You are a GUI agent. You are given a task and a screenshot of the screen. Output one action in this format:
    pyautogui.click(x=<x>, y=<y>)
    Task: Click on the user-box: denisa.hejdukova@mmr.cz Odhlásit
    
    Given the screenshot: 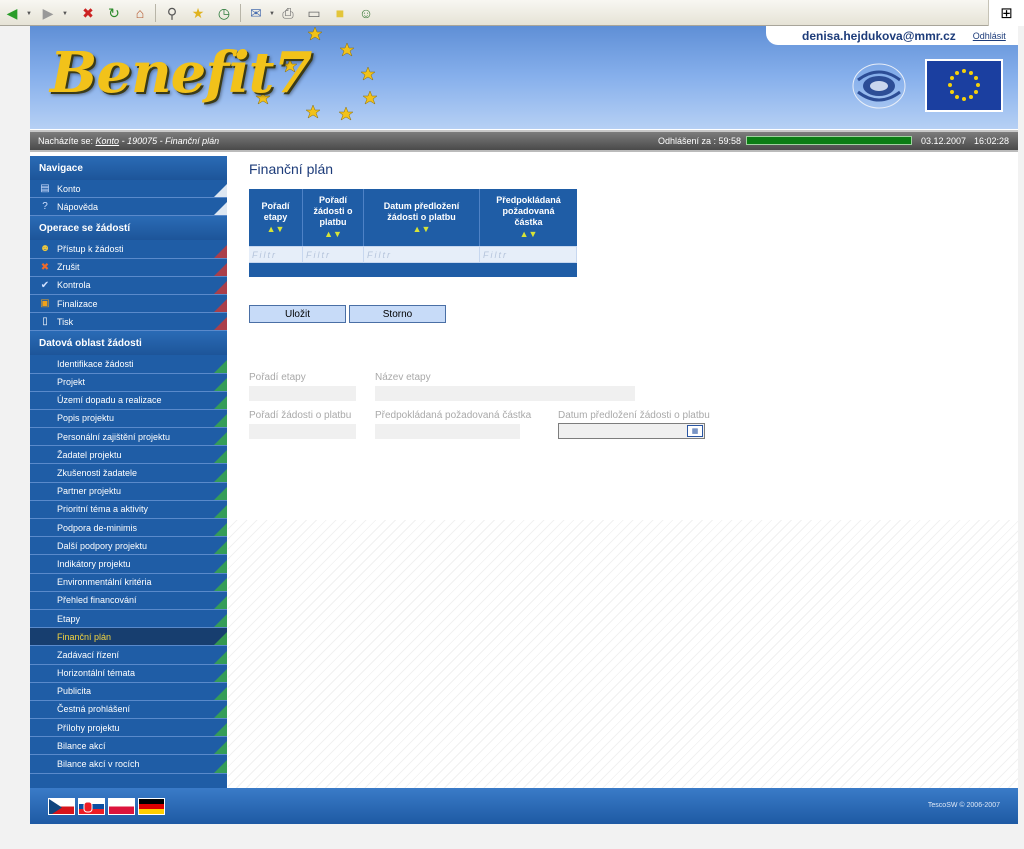 What is the action you would take?
    pyautogui.click(x=892, y=35)
    